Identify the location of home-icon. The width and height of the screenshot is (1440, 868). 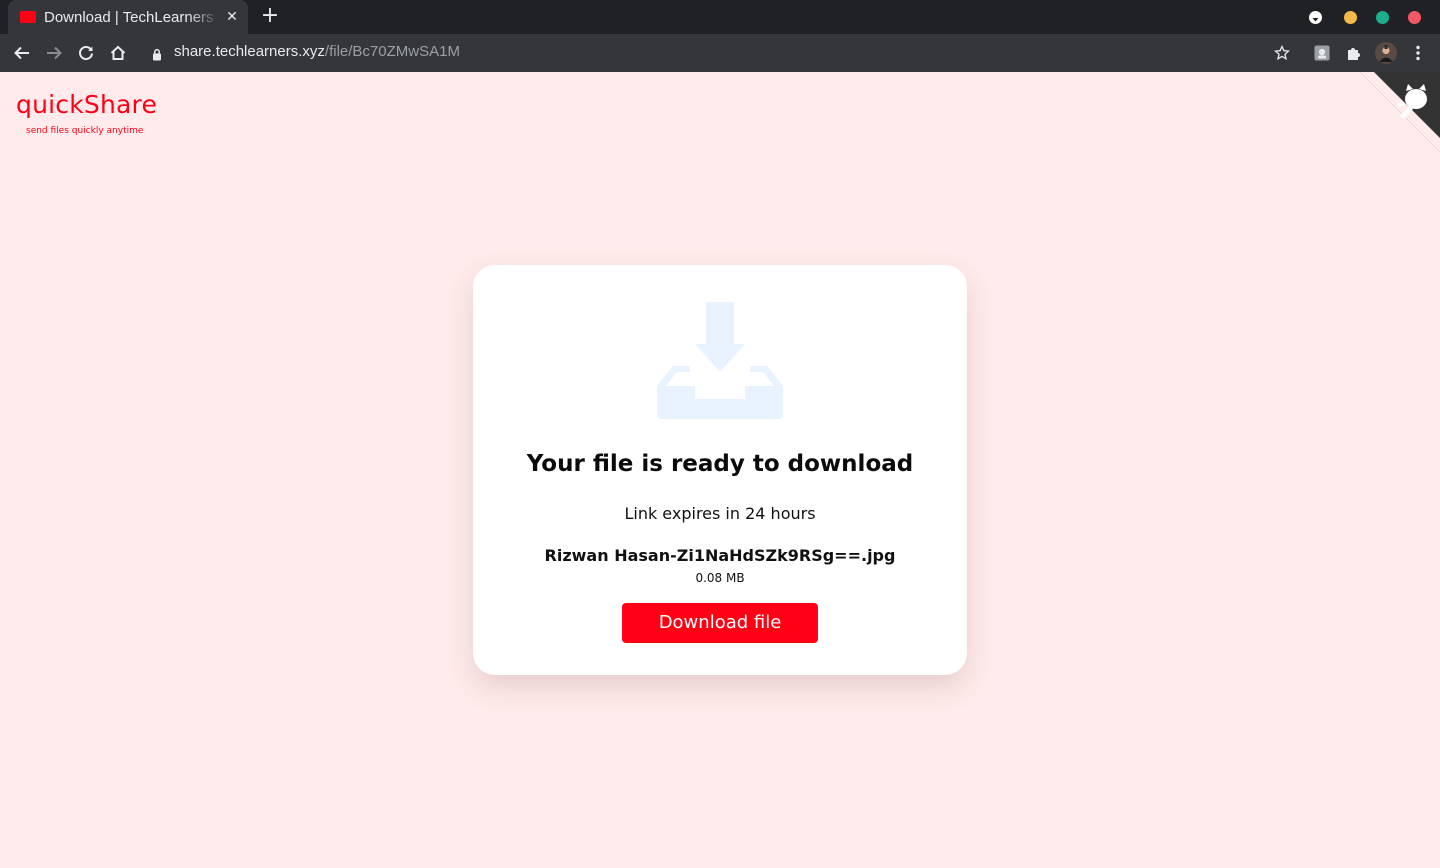
(118, 52).